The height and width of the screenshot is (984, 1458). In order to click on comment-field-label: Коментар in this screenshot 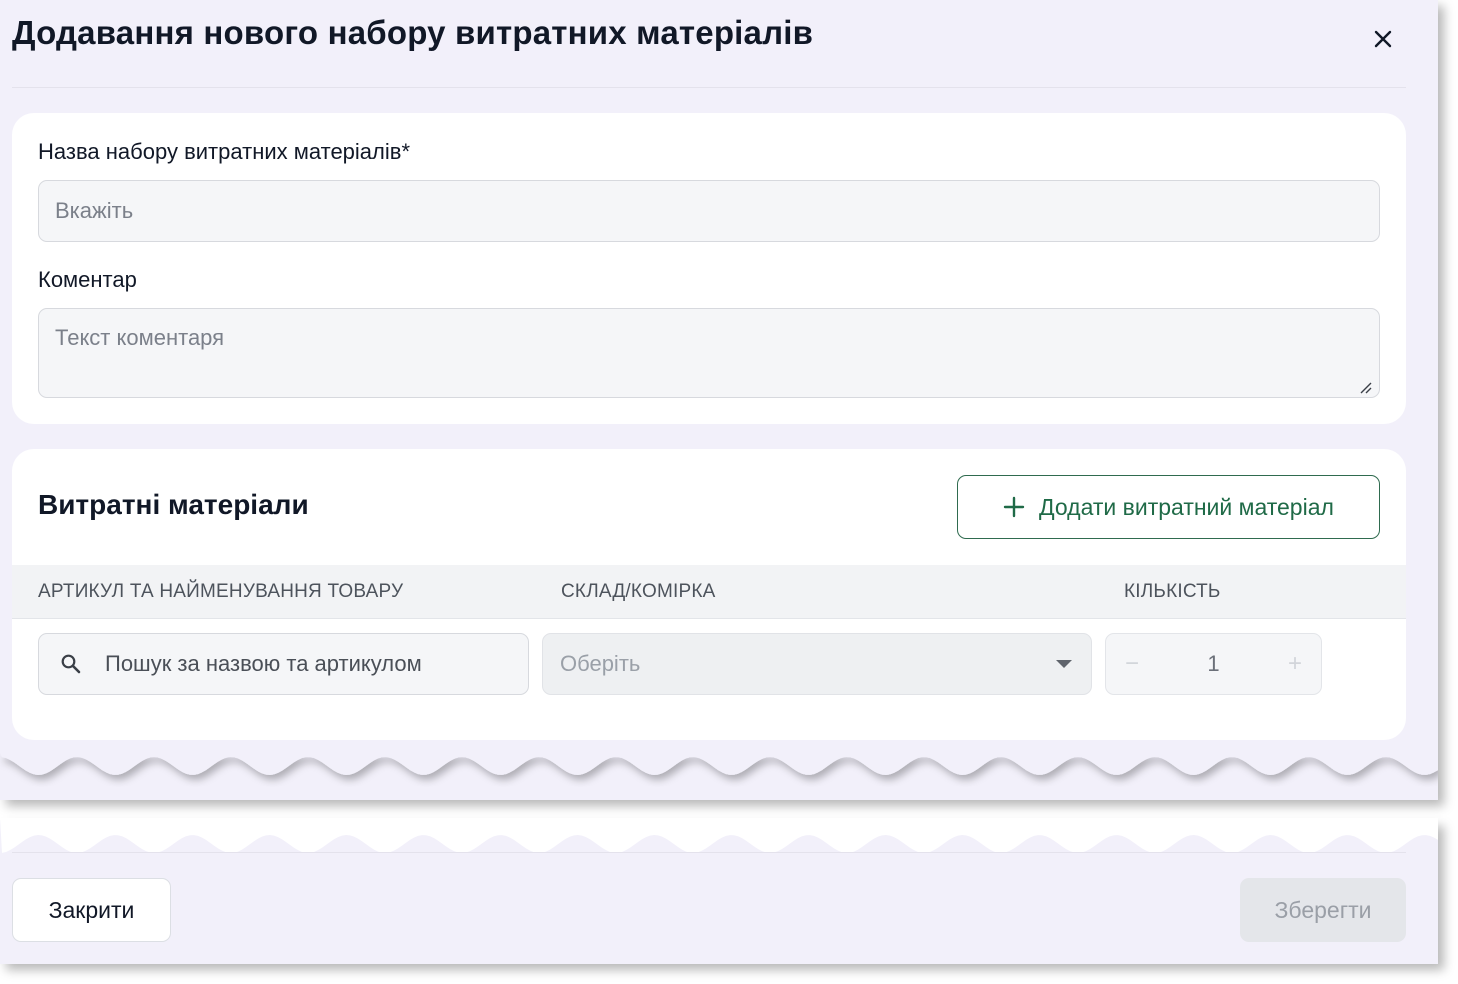, I will do `click(87, 279)`.